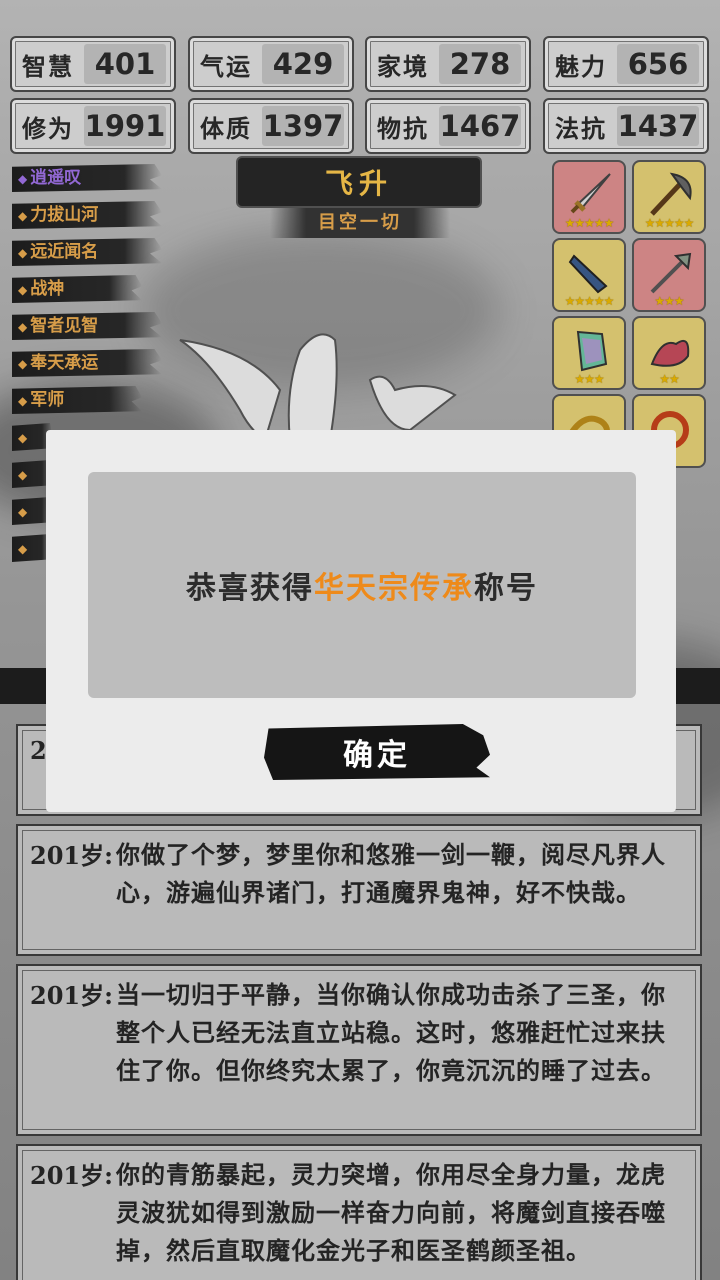  I want to click on message-suffix: 称号, so click(506, 588).